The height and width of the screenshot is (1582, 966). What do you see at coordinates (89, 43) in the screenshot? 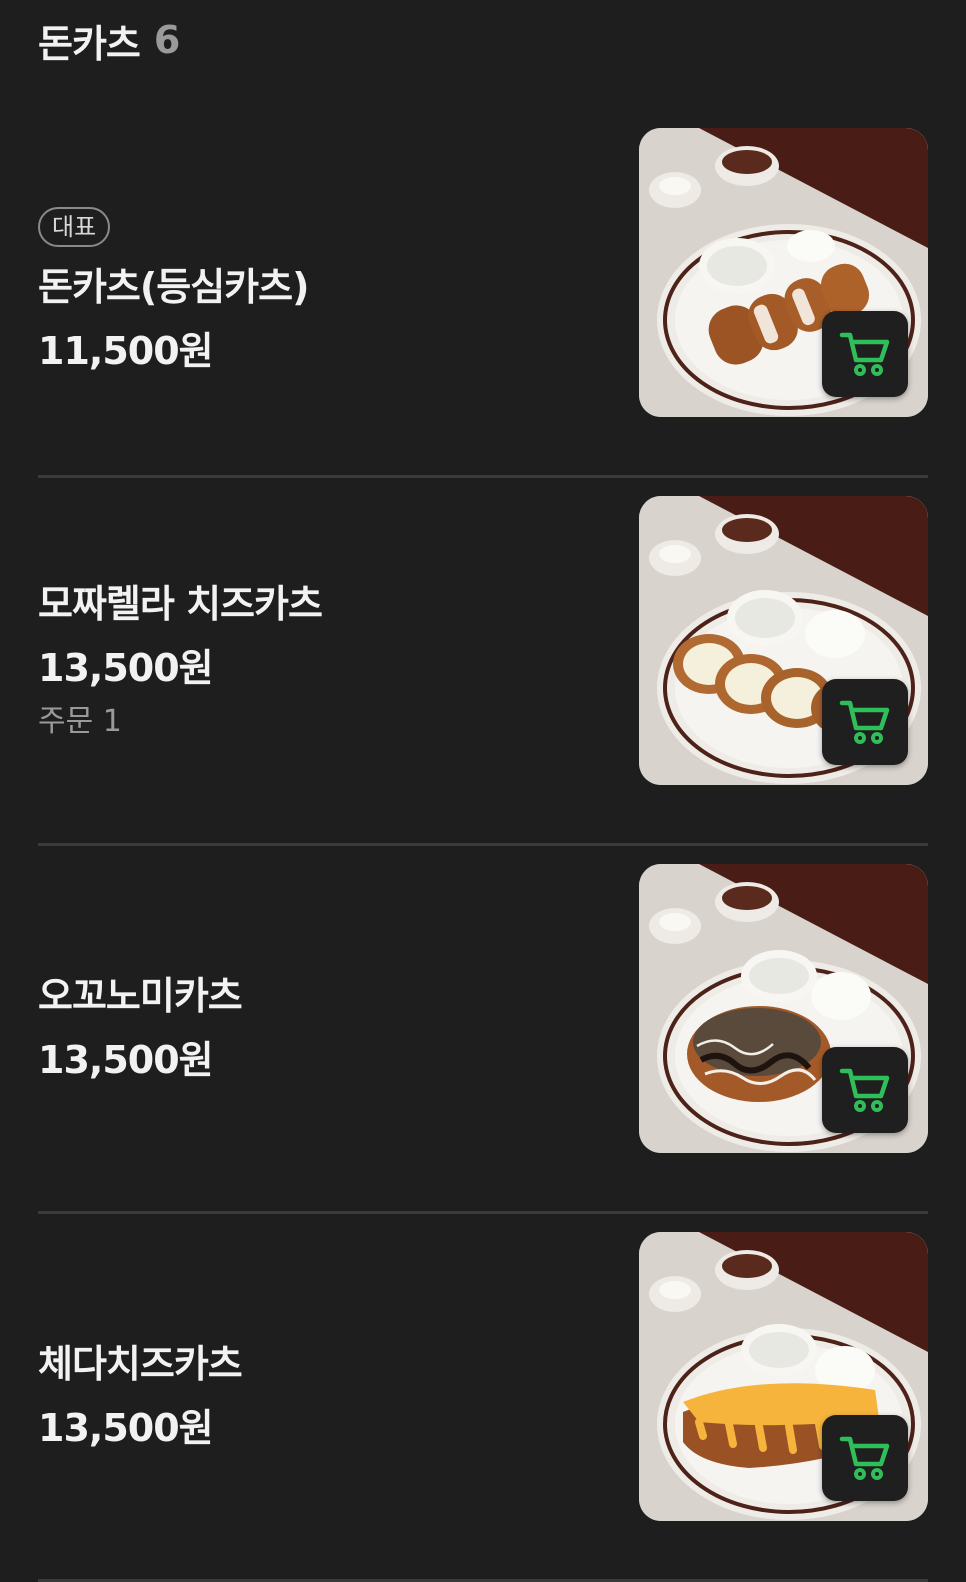
I see `section-title: 돈카츠` at bounding box center [89, 43].